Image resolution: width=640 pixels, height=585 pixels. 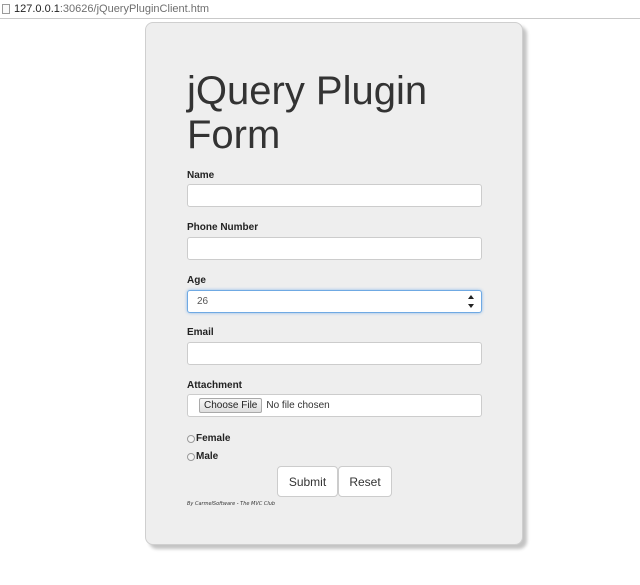 What do you see at coordinates (196, 280) in the screenshot?
I see `age-label: Age` at bounding box center [196, 280].